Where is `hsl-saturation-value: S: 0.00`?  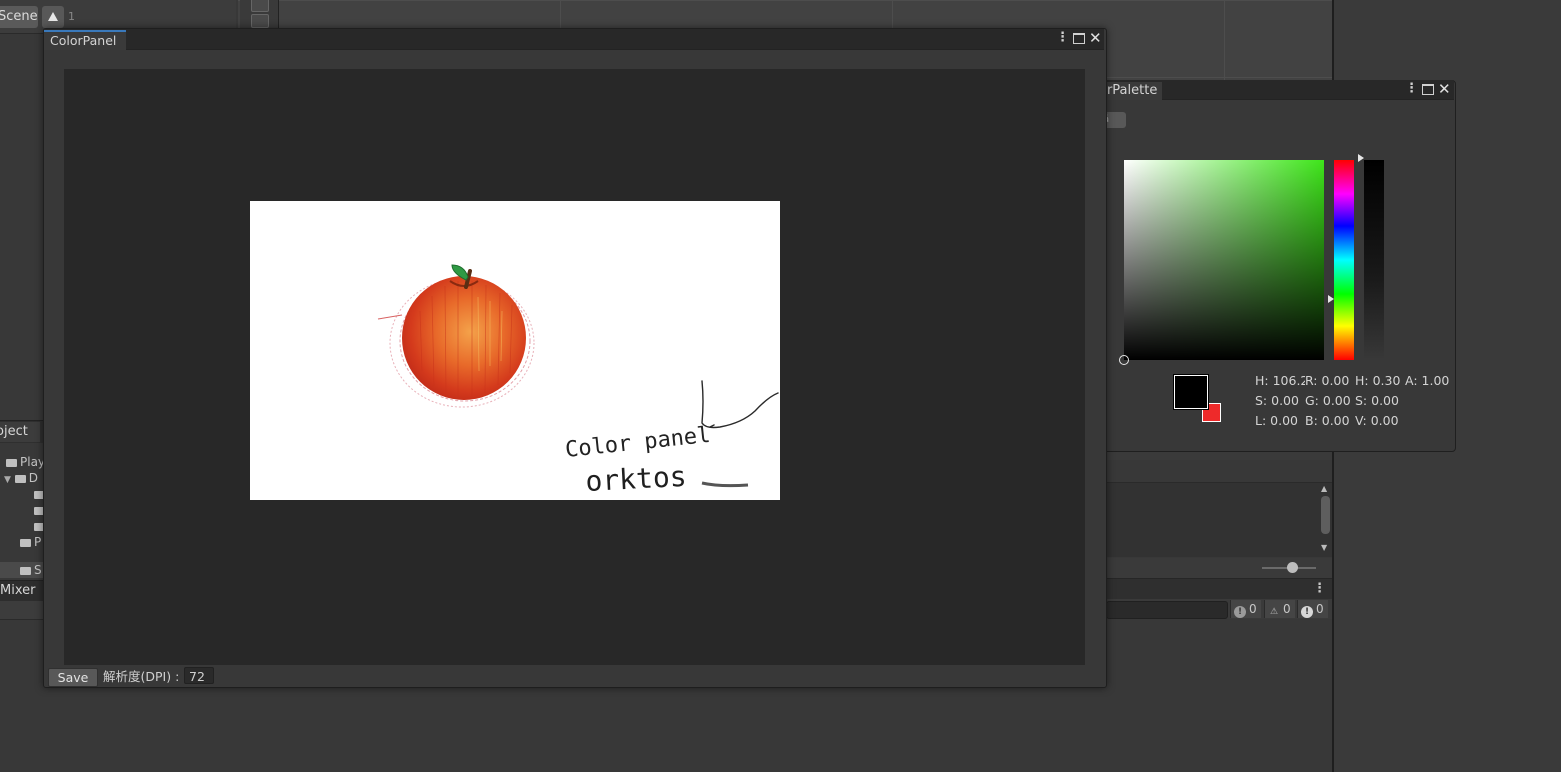
hsl-saturation-value: S: 0.00 is located at coordinates (1277, 400).